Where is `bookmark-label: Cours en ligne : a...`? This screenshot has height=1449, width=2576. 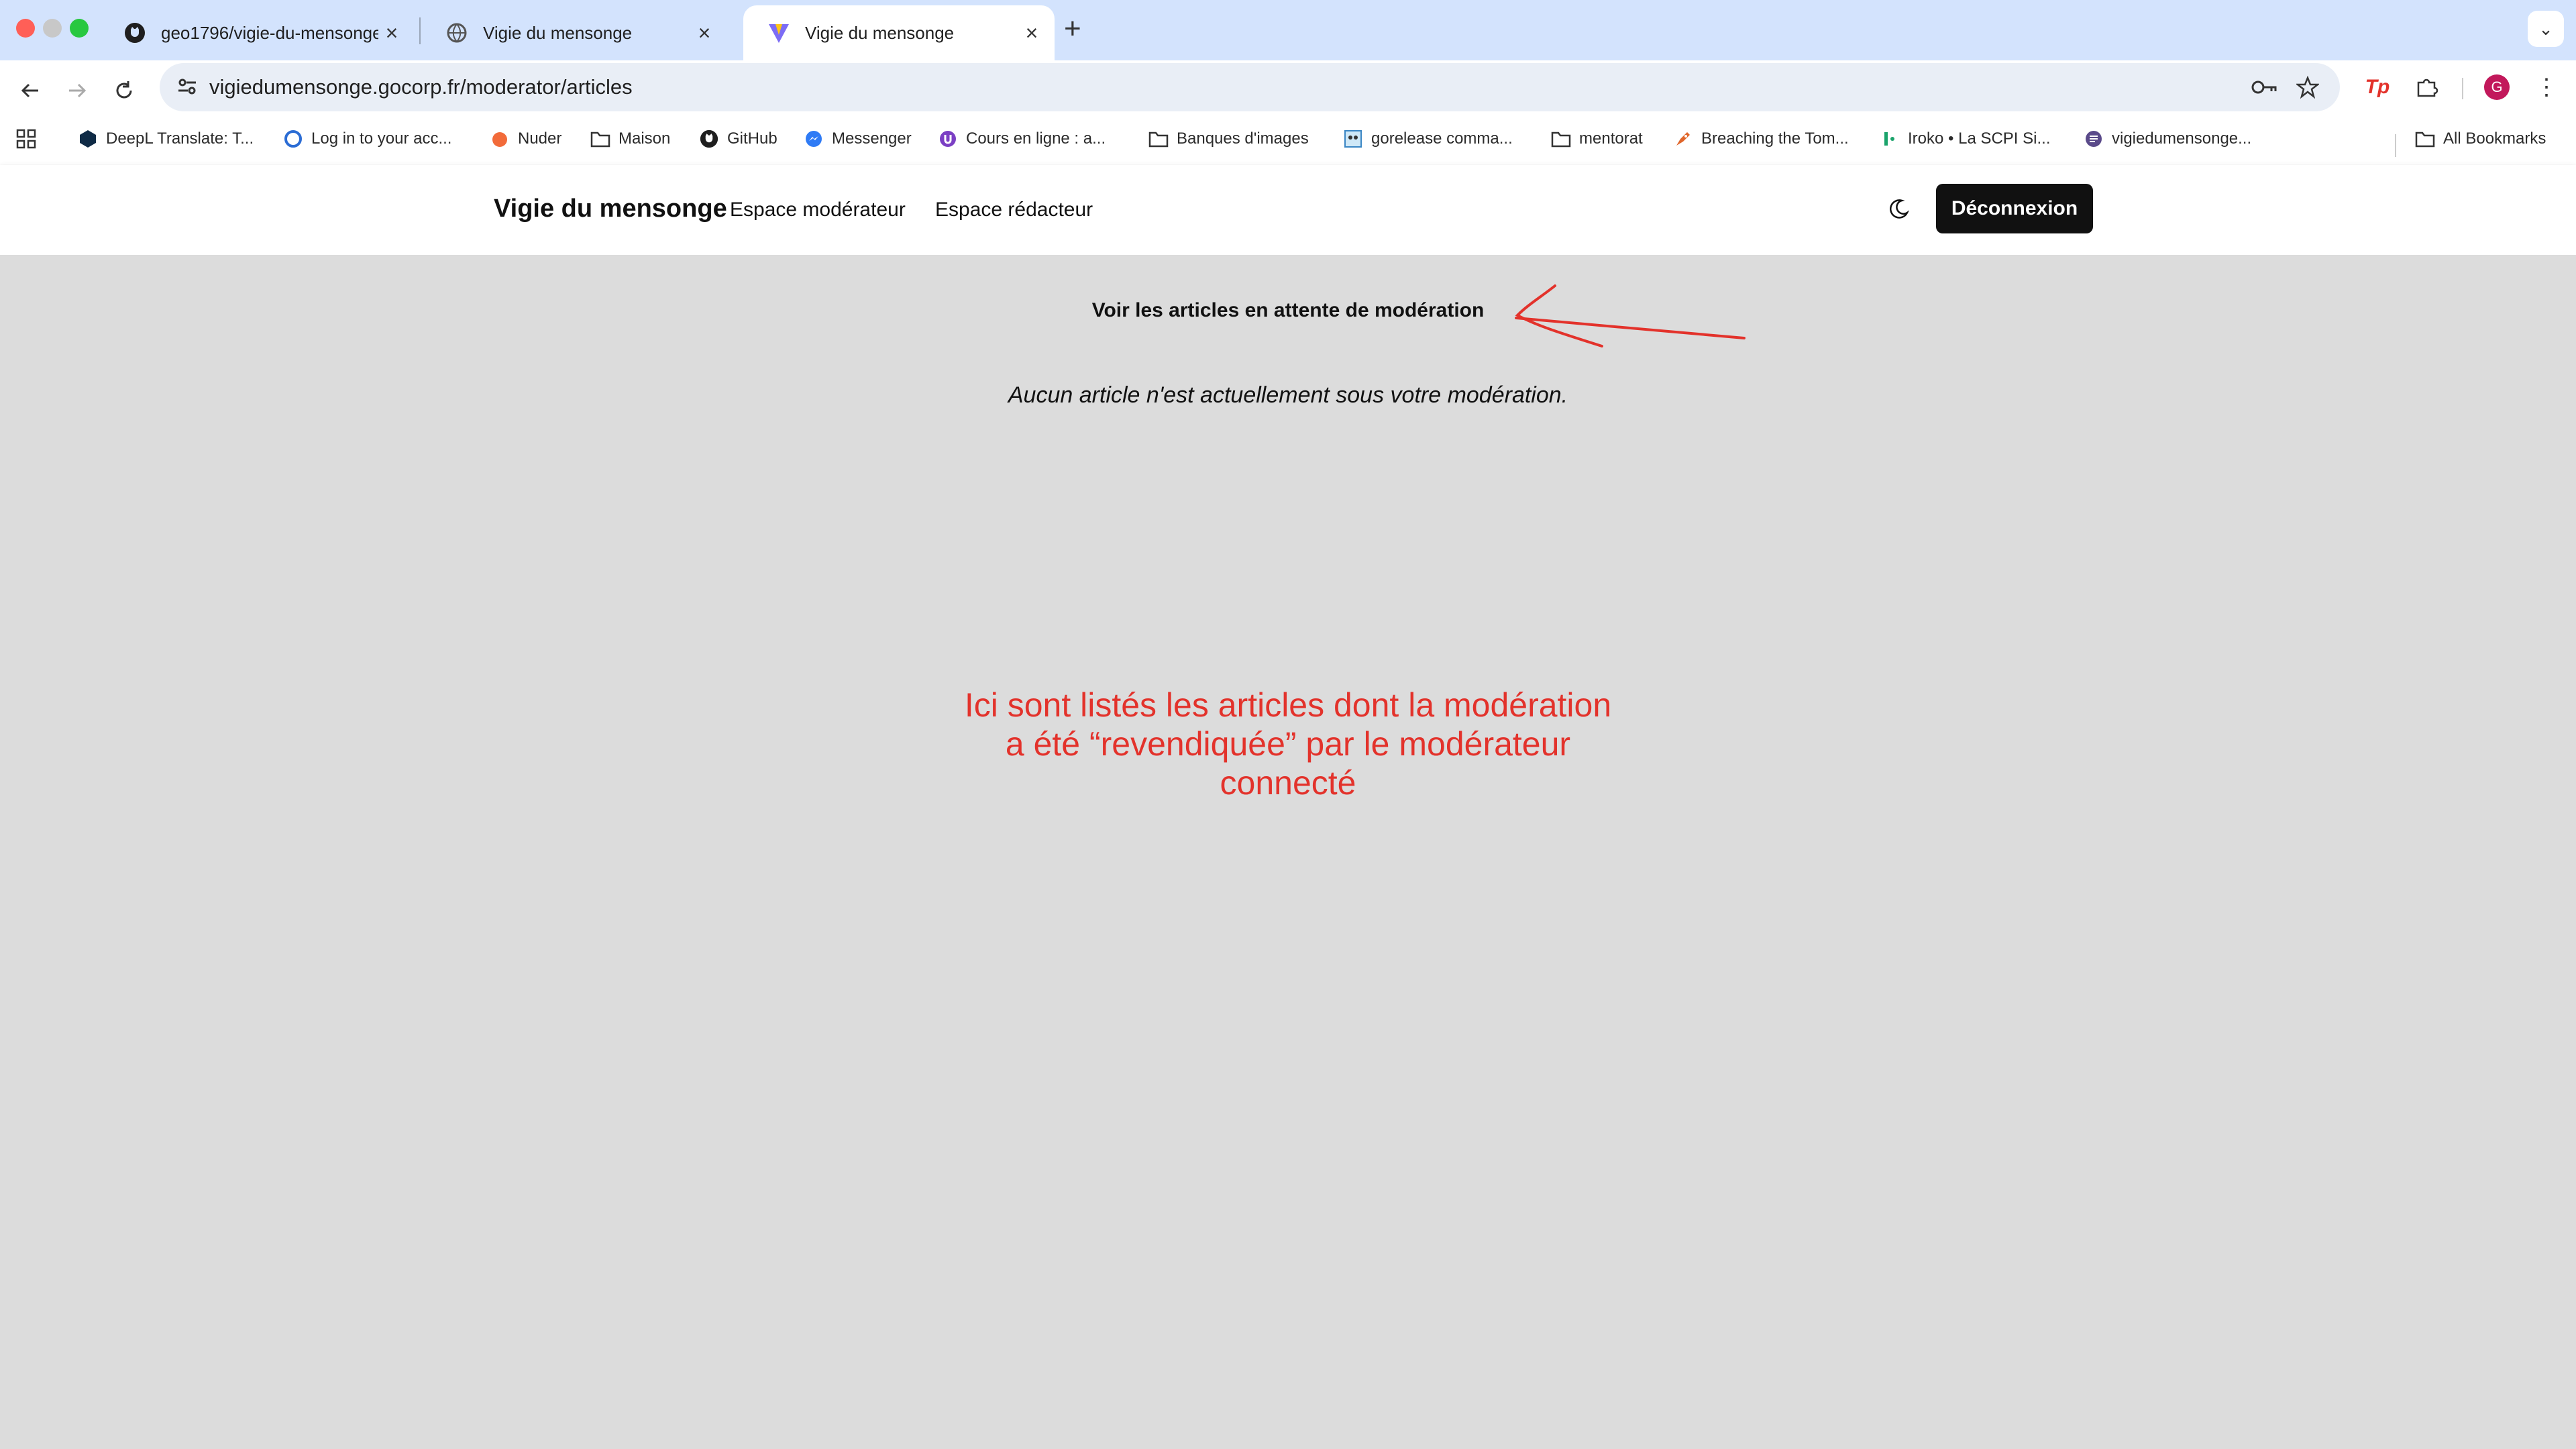
bookmark-label: Cours en ligne : a... is located at coordinates (1036, 138).